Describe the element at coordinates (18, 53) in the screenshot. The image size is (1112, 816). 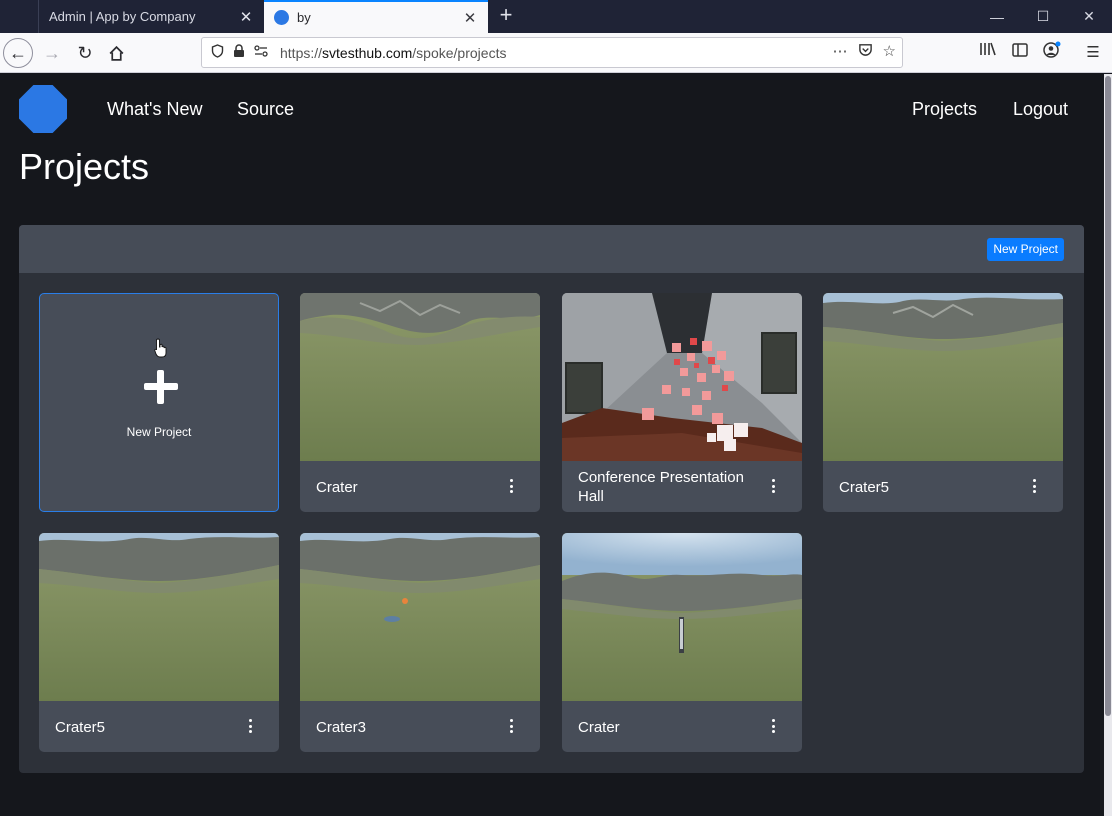
I see `back-icon: ←` at that location.